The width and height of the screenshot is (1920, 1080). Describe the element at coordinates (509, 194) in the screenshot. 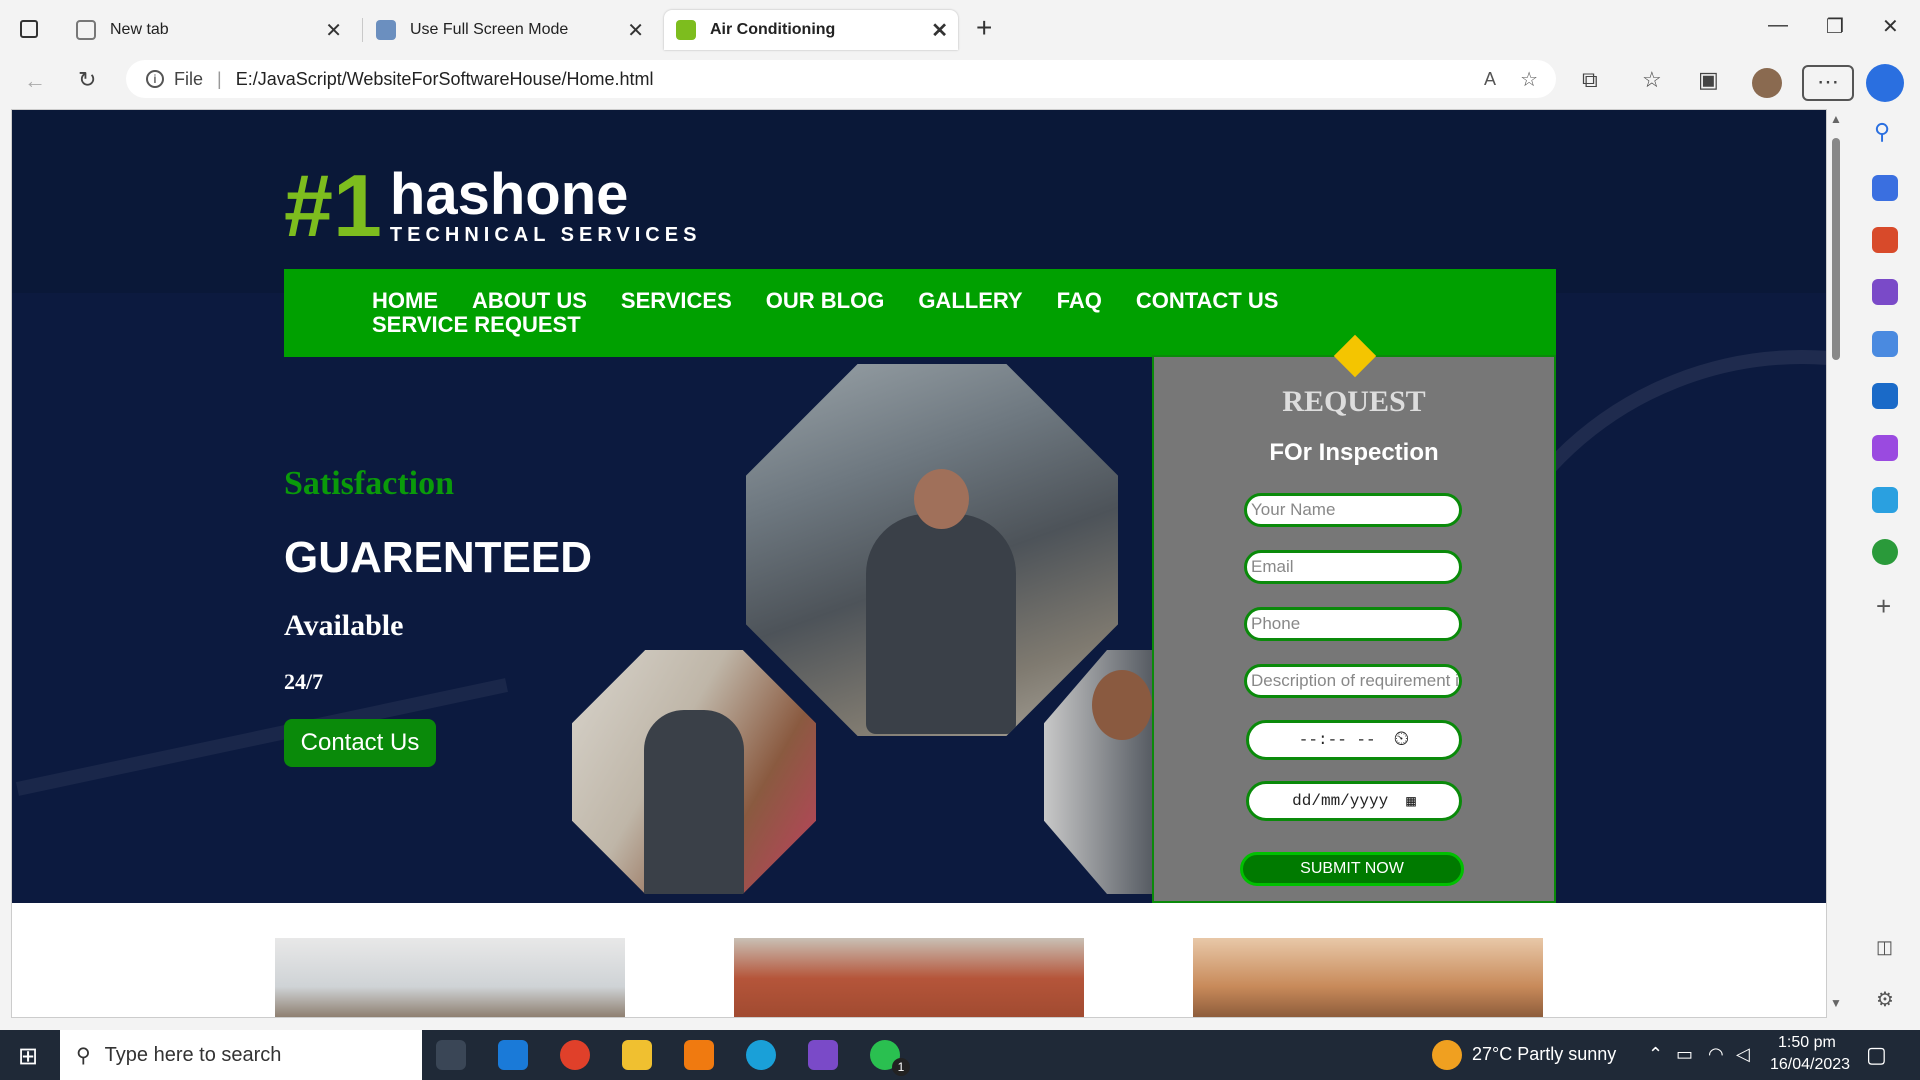

I see `logo-name: hashone` at that location.